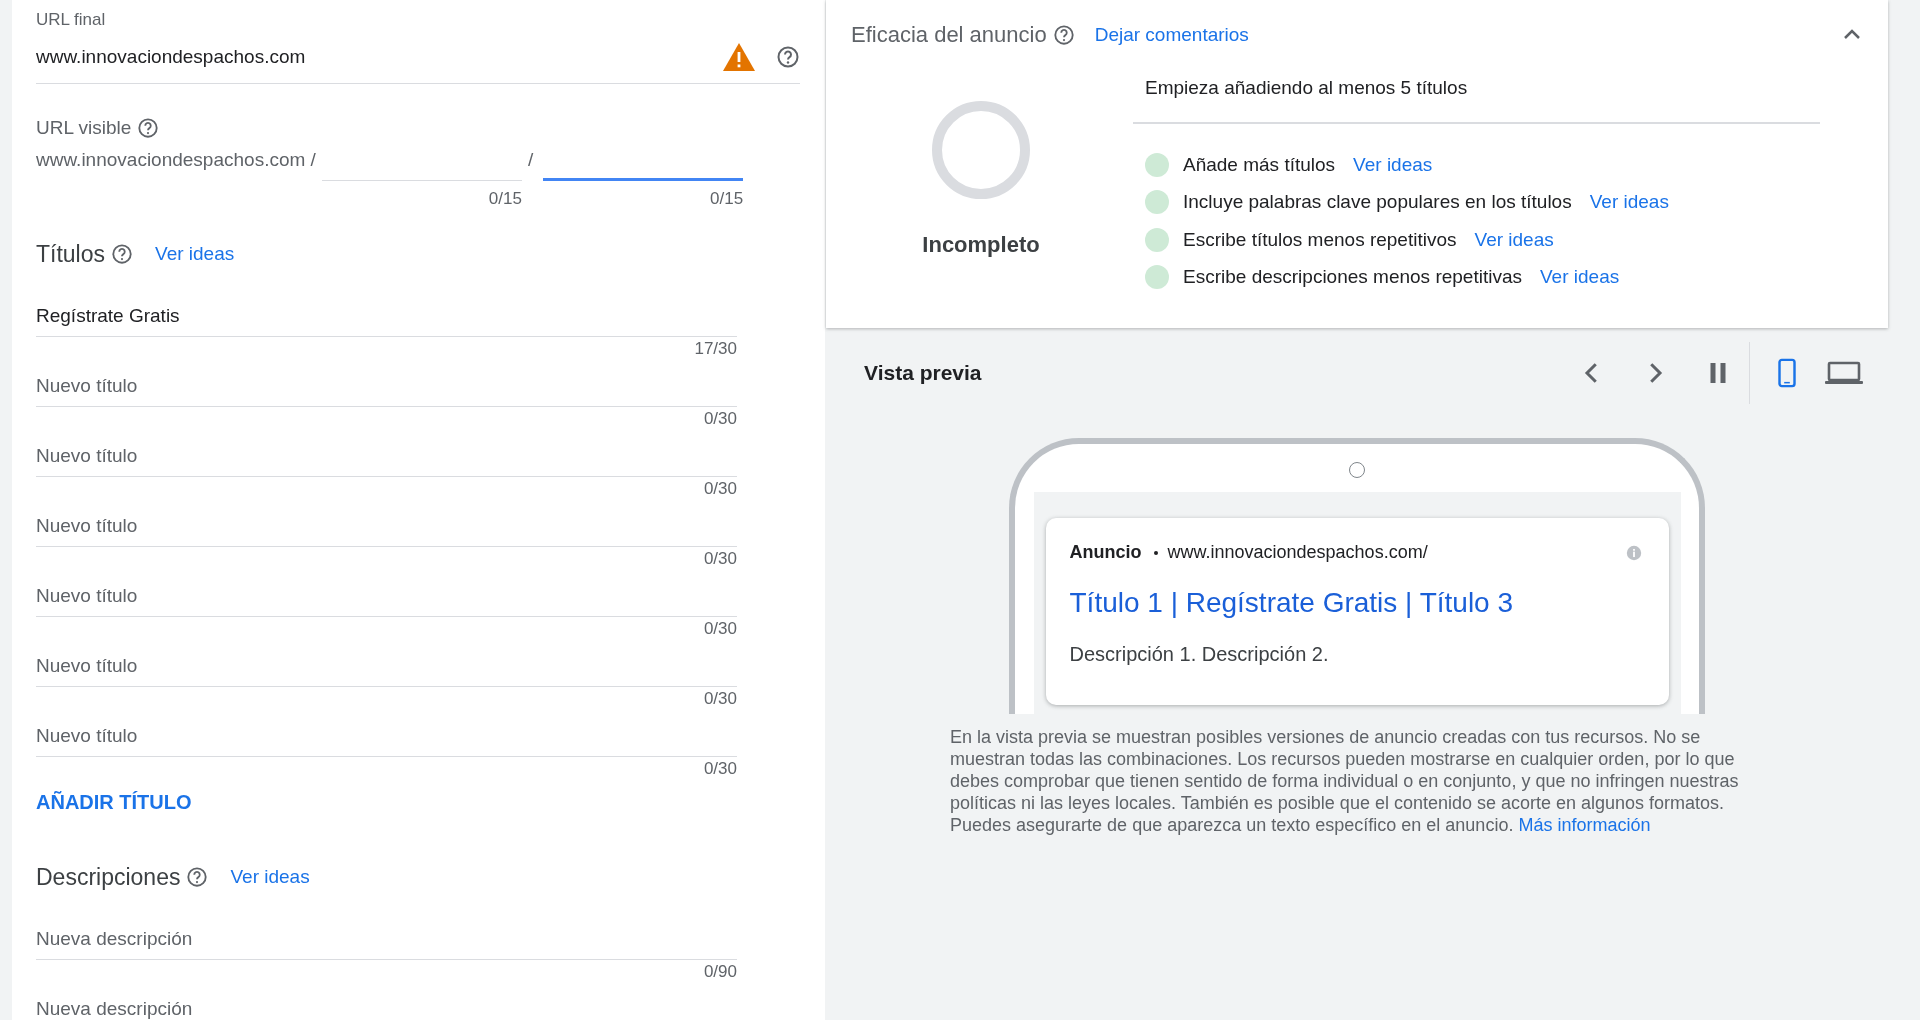 The height and width of the screenshot is (1020, 1920). What do you see at coordinates (71, 254) in the screenshot?
I see `section-heading: Títulos` at bounding box center [71, 254].